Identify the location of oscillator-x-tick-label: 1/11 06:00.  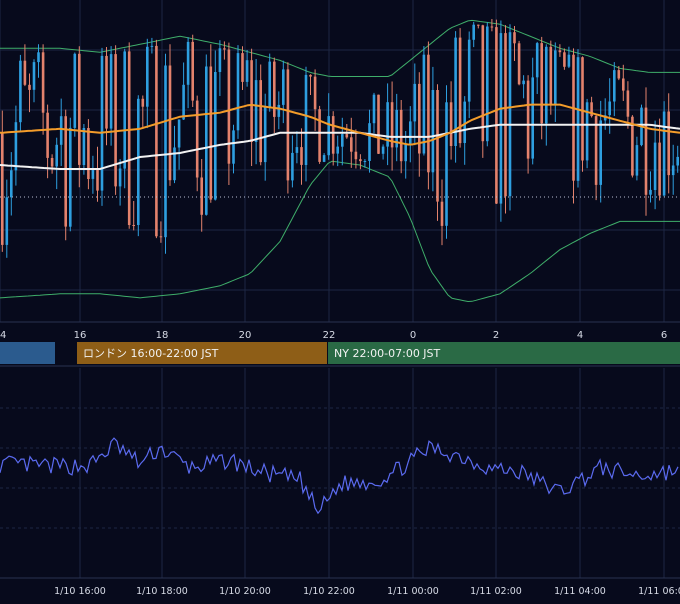
(659, 591).